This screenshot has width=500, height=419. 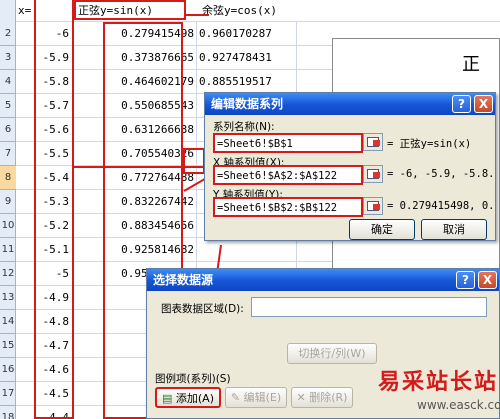 I want to click on delete-icon: ✕, so click(x=301, y=397).